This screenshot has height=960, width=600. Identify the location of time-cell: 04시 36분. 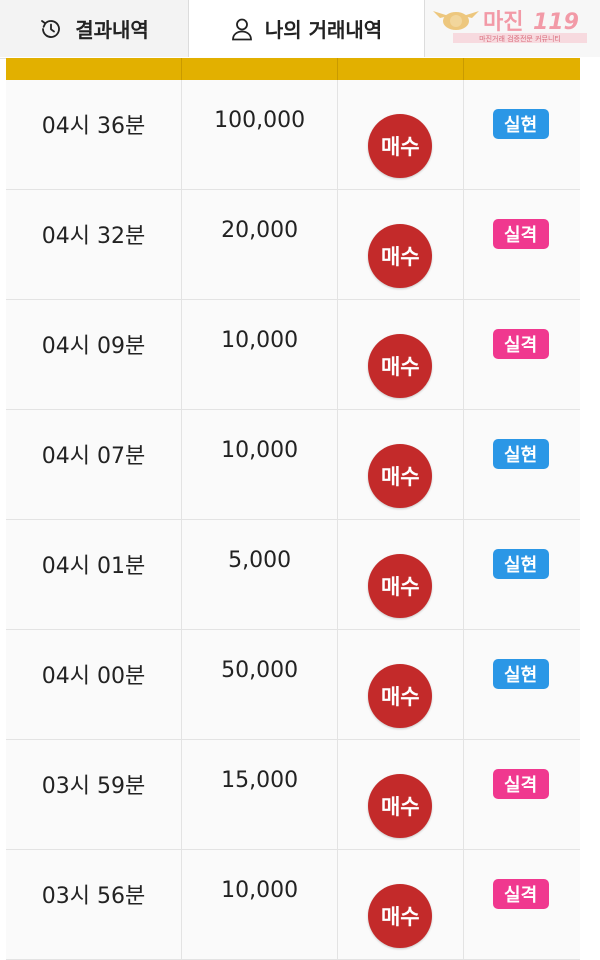
(94, 134).